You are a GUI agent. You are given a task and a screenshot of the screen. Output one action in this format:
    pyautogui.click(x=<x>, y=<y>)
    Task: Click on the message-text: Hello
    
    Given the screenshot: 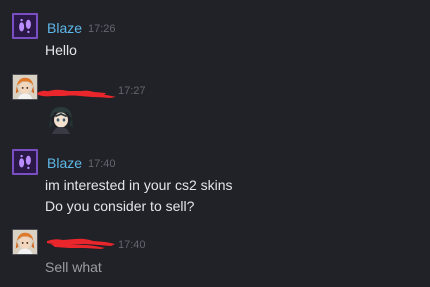 What is the action you would take?
    pyautogui.click(x=61, y=50)
    